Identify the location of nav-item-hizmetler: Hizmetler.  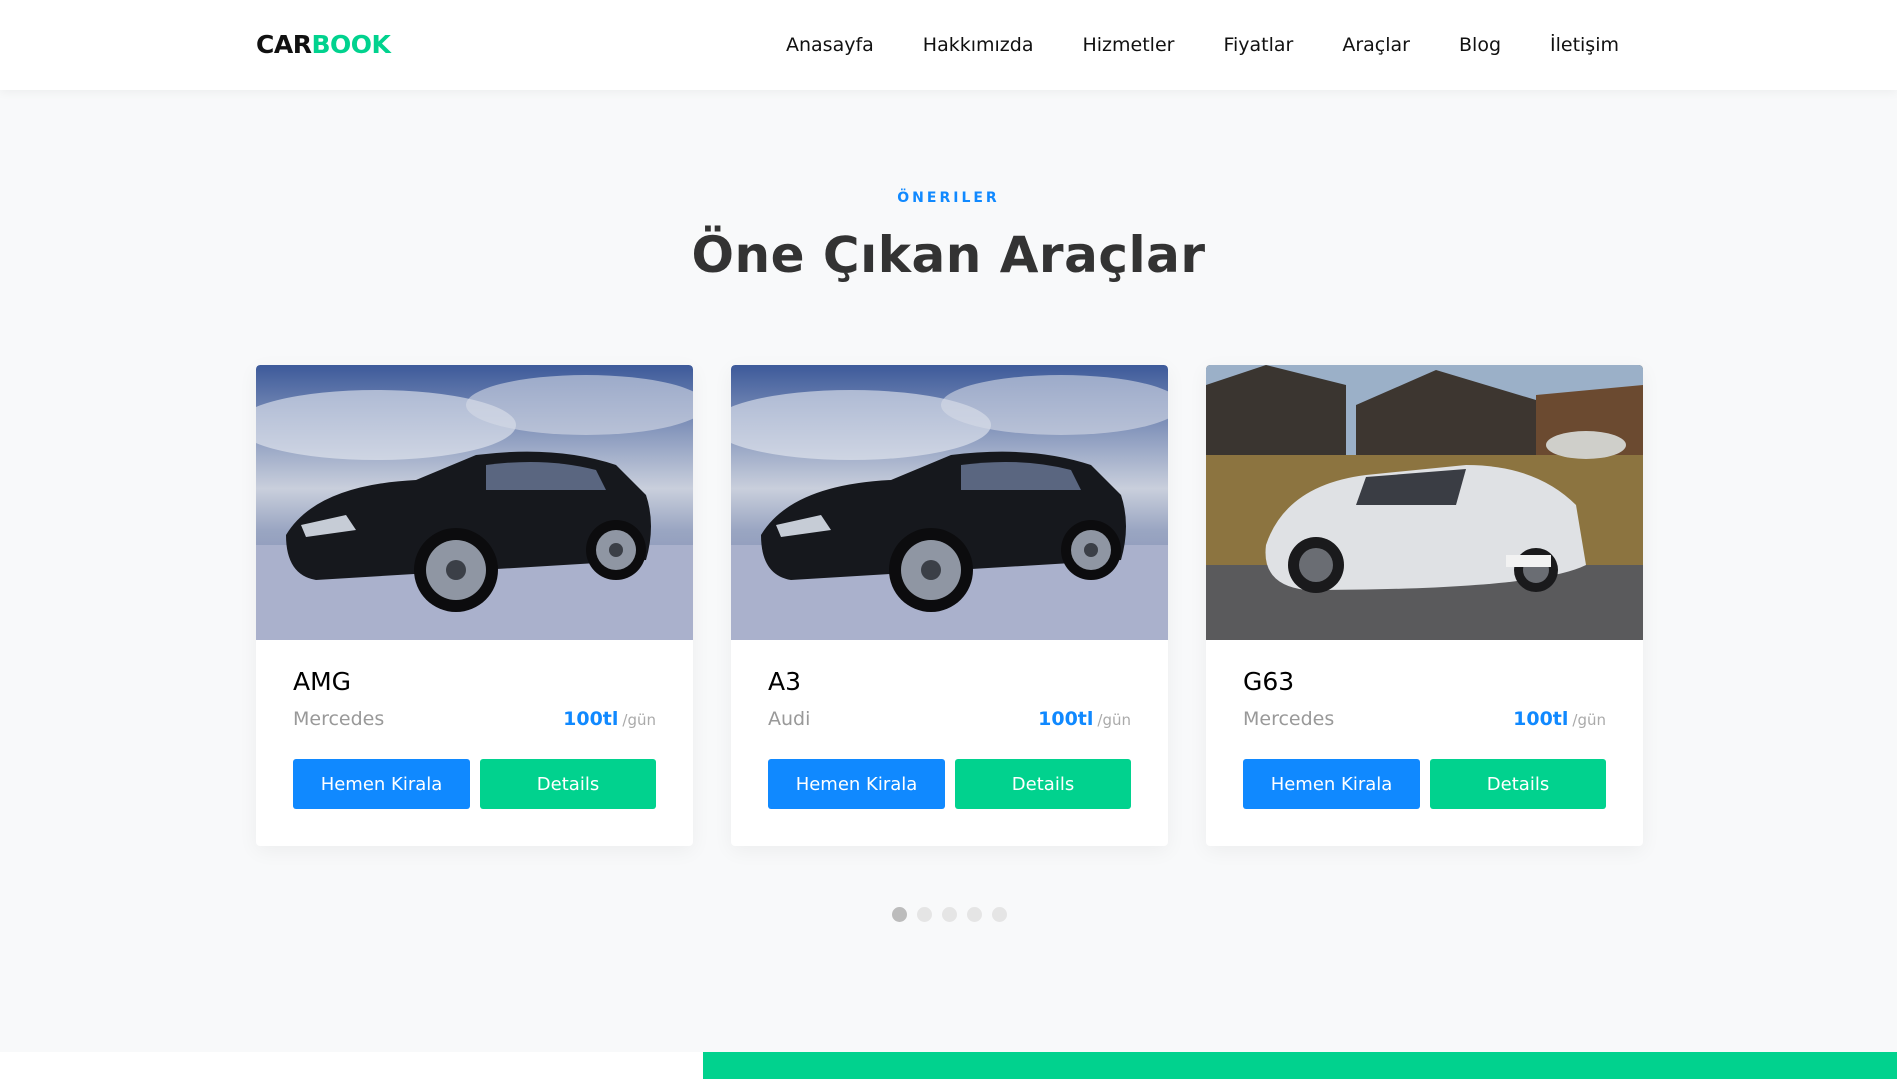
(1128, 45).